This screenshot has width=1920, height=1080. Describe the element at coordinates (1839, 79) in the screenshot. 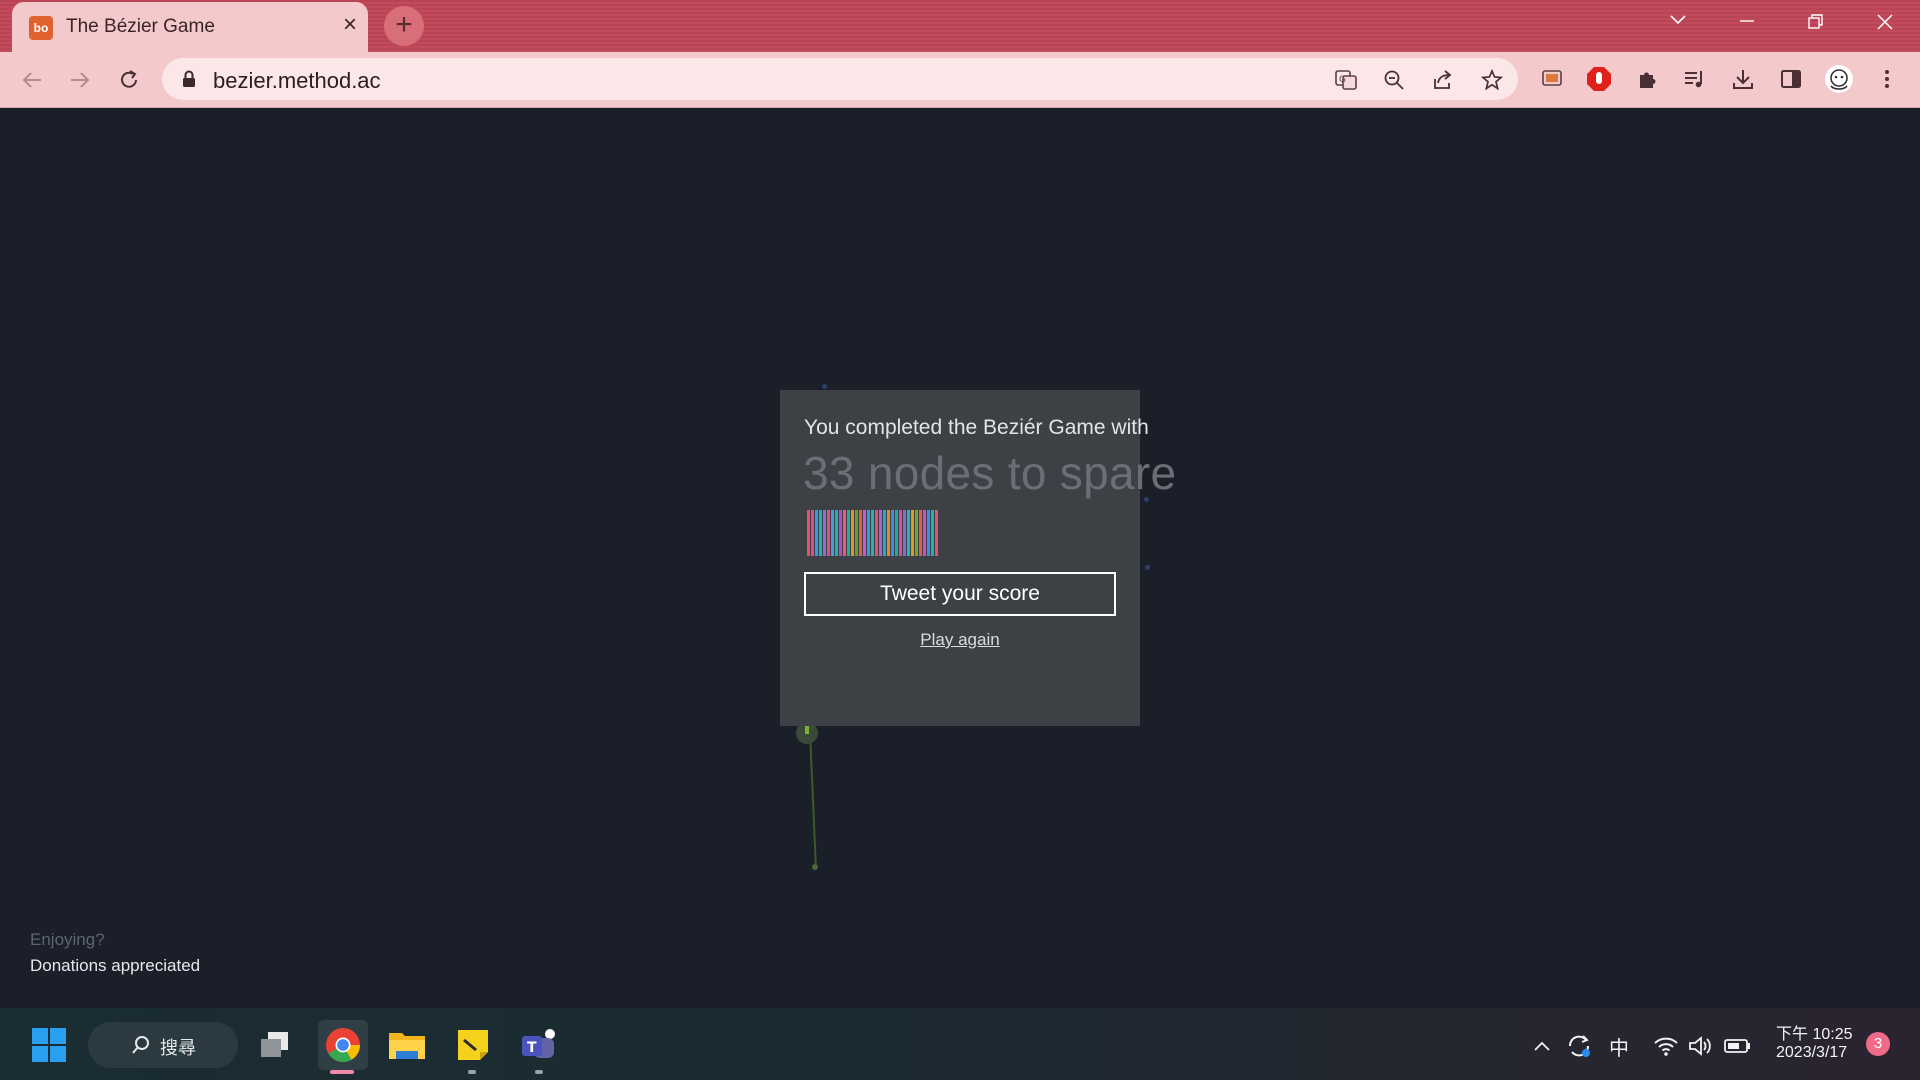

I see `profile-avatar` at that location.